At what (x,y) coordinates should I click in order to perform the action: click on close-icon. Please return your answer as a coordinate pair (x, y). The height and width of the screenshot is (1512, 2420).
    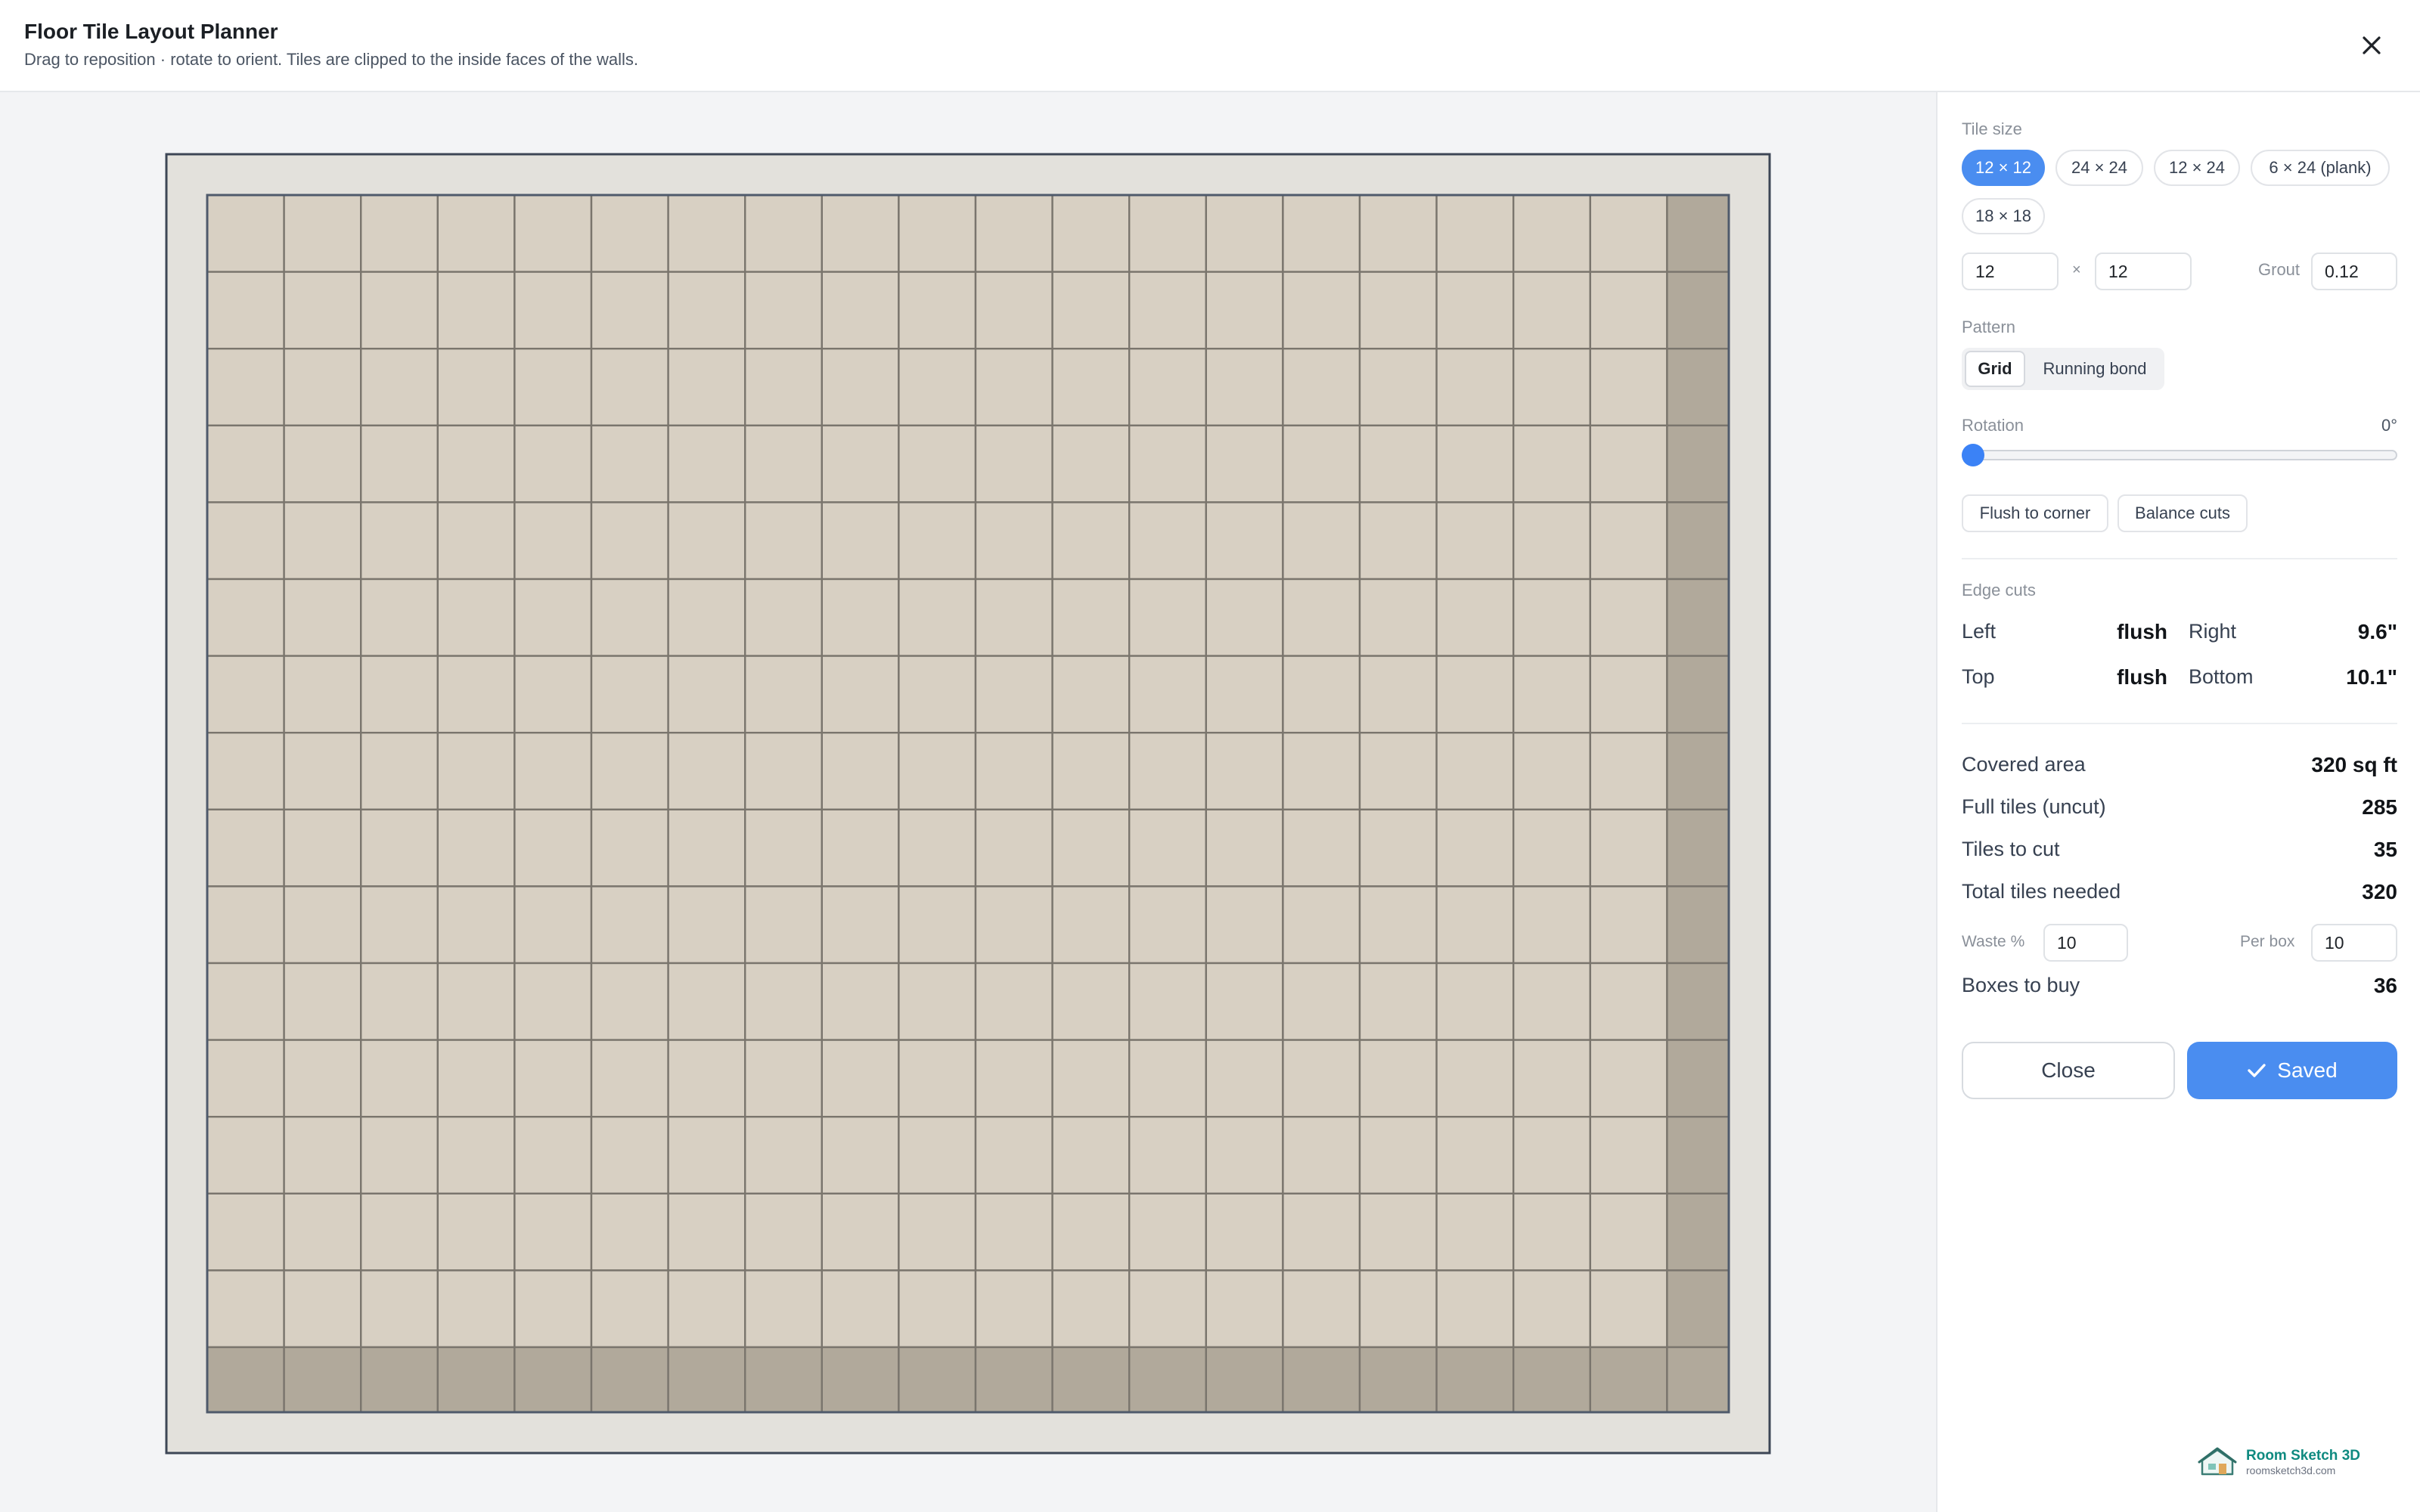
    Looking at the image, I should click on (2371, 46).